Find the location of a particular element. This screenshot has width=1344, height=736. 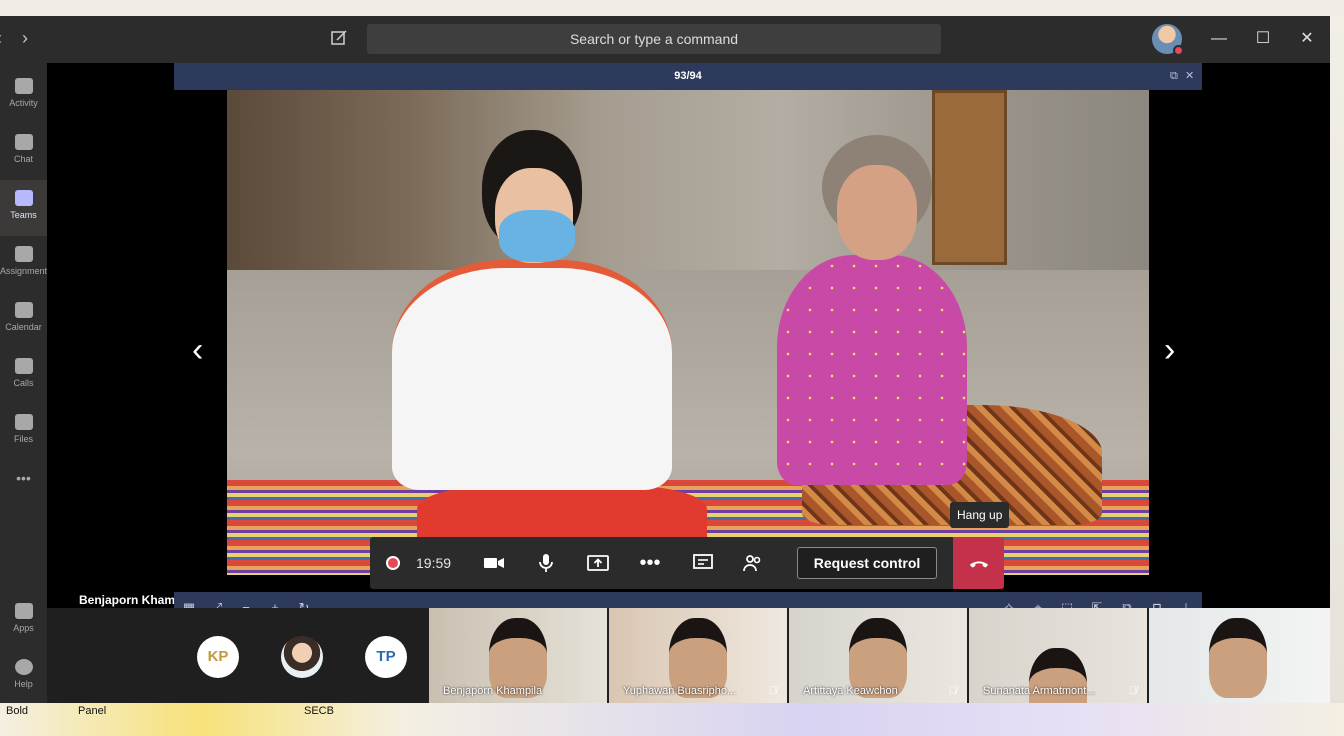

rail-item-chat: Chat is located at coordinates (23, 152).